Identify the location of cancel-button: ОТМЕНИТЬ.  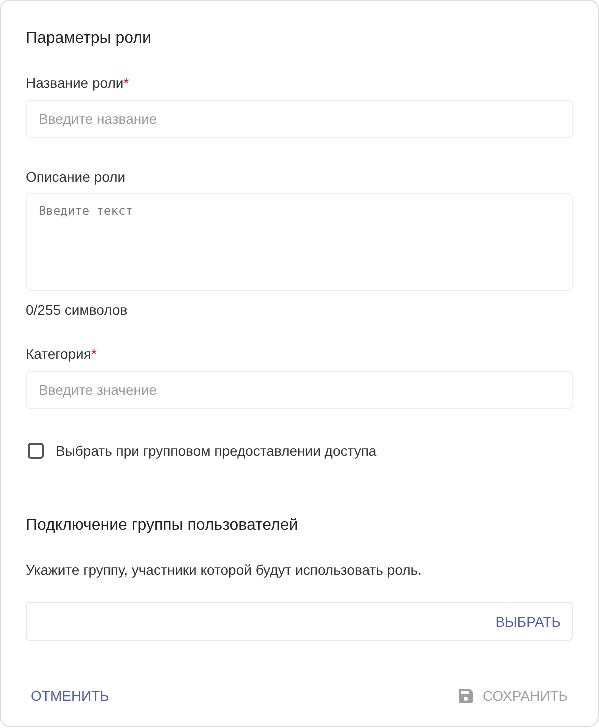
(70, 696).